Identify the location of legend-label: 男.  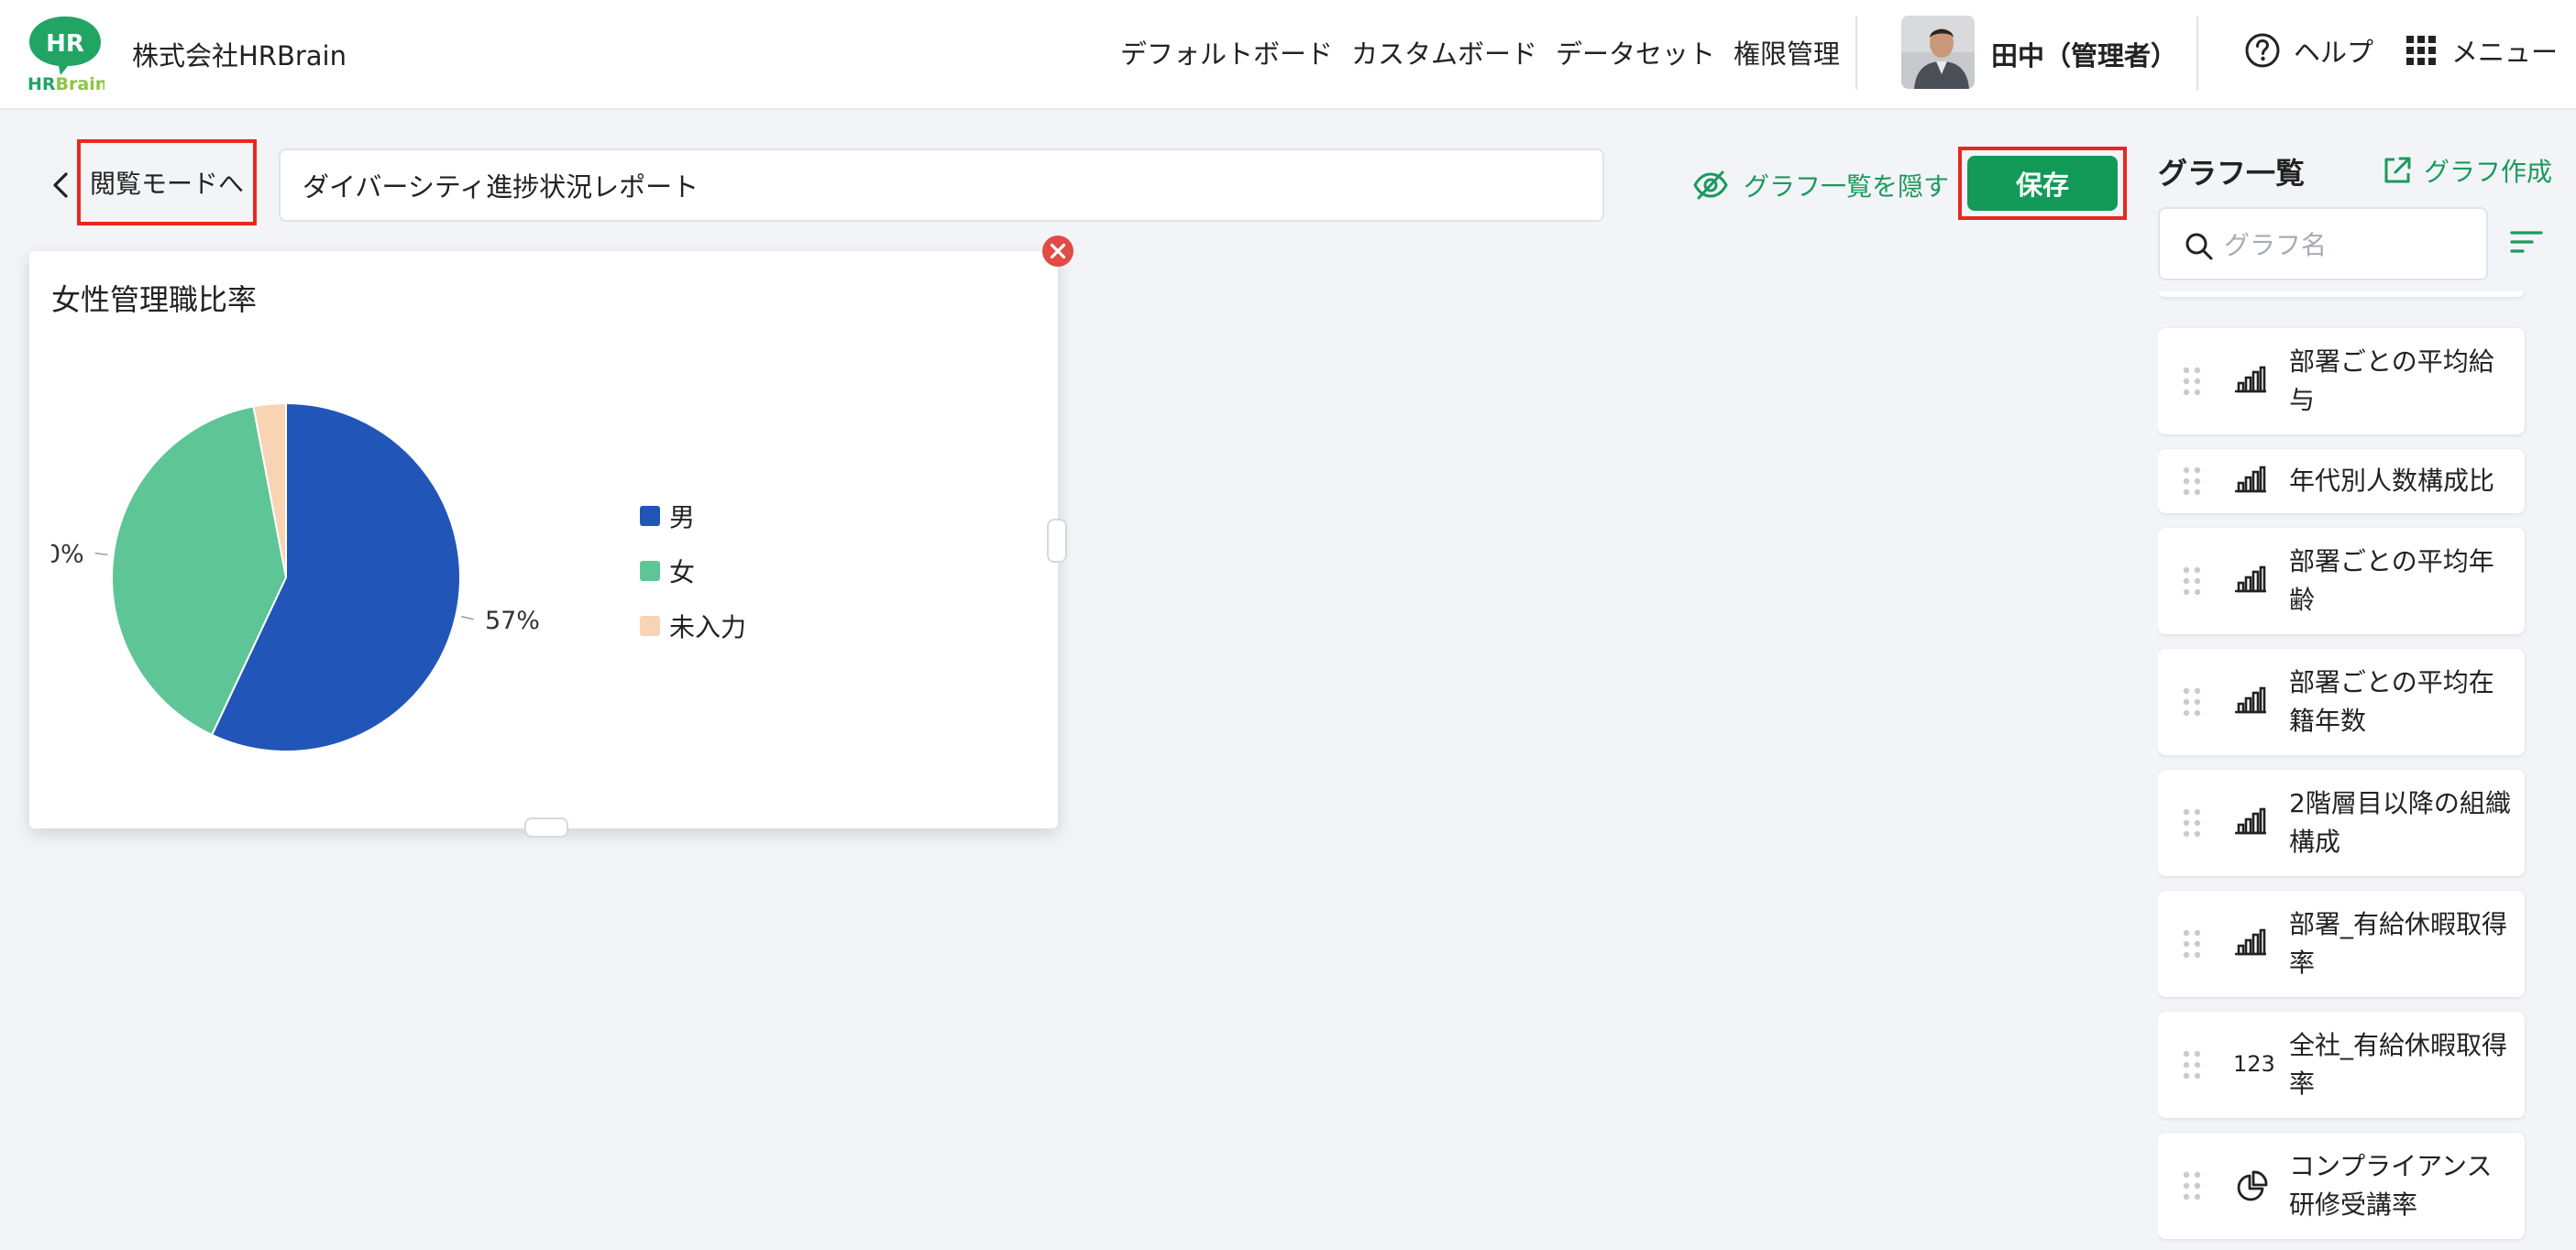
(682, 517).